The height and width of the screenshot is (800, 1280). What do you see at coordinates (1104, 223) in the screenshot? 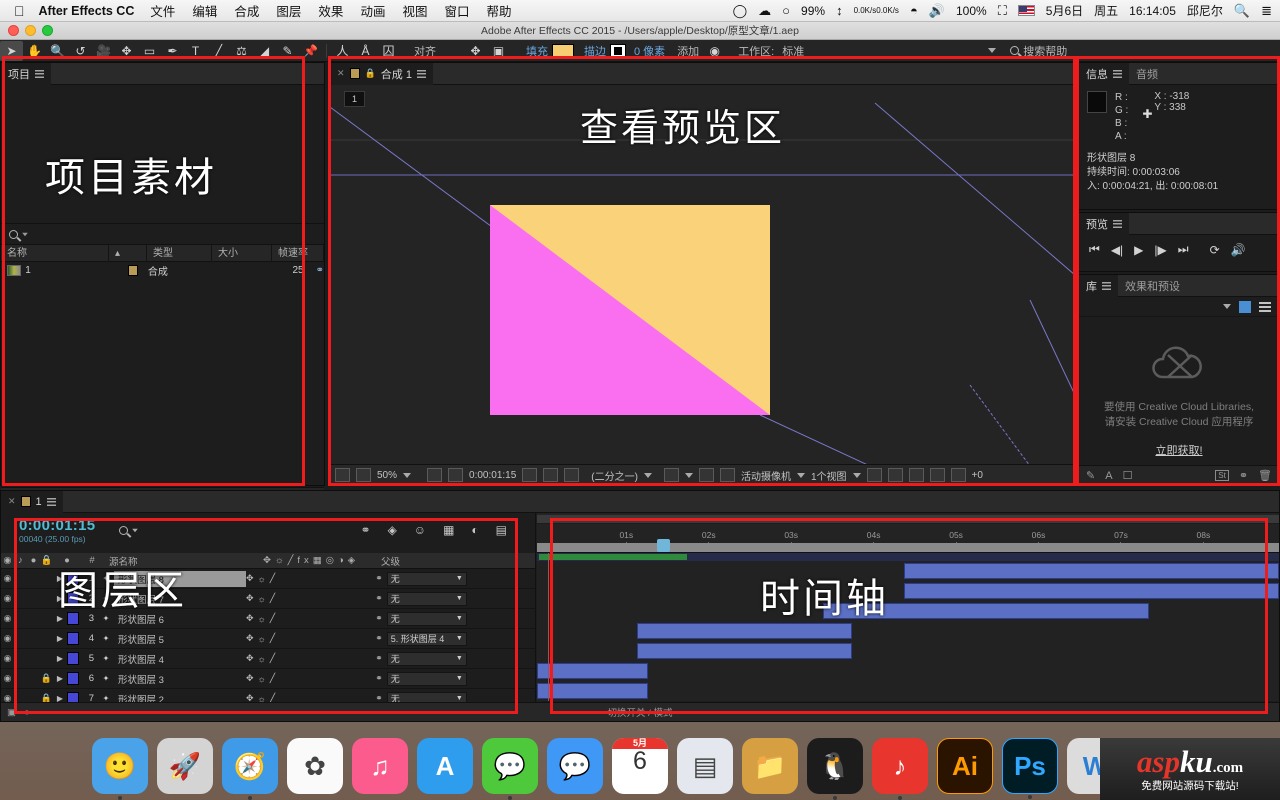
I see `tab-preview: 预览` at bounding box center [1104, 223].